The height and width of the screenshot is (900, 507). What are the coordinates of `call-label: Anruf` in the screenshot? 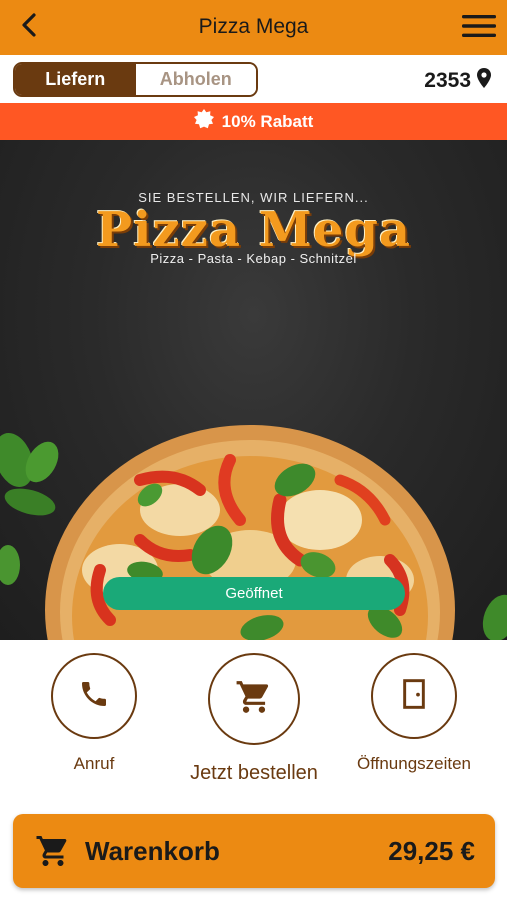 It's located at (94, 763).